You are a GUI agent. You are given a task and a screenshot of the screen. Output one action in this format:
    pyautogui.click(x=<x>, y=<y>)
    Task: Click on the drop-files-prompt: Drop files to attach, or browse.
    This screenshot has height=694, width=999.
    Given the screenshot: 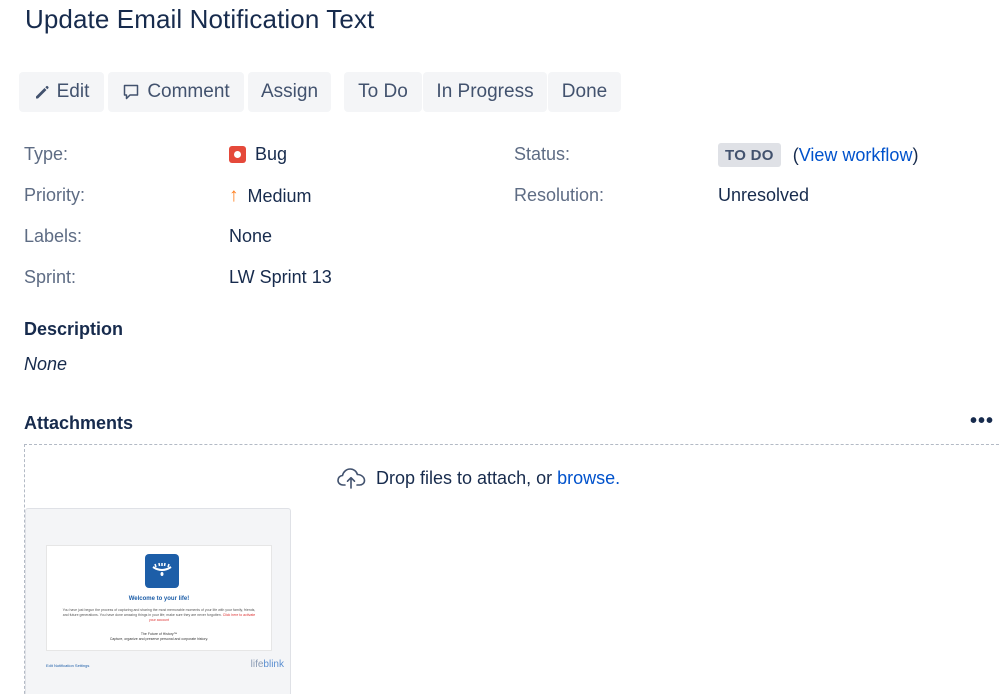 What is the action you would take?
    pyautogui.click(x=478, y=478)
    